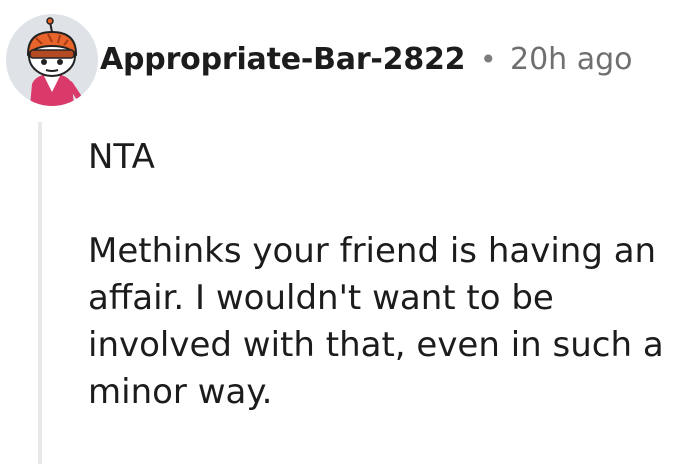  Describe the element at coordinates (40, 293) in the screenshot. I see `thread-collapse-line` at that location.